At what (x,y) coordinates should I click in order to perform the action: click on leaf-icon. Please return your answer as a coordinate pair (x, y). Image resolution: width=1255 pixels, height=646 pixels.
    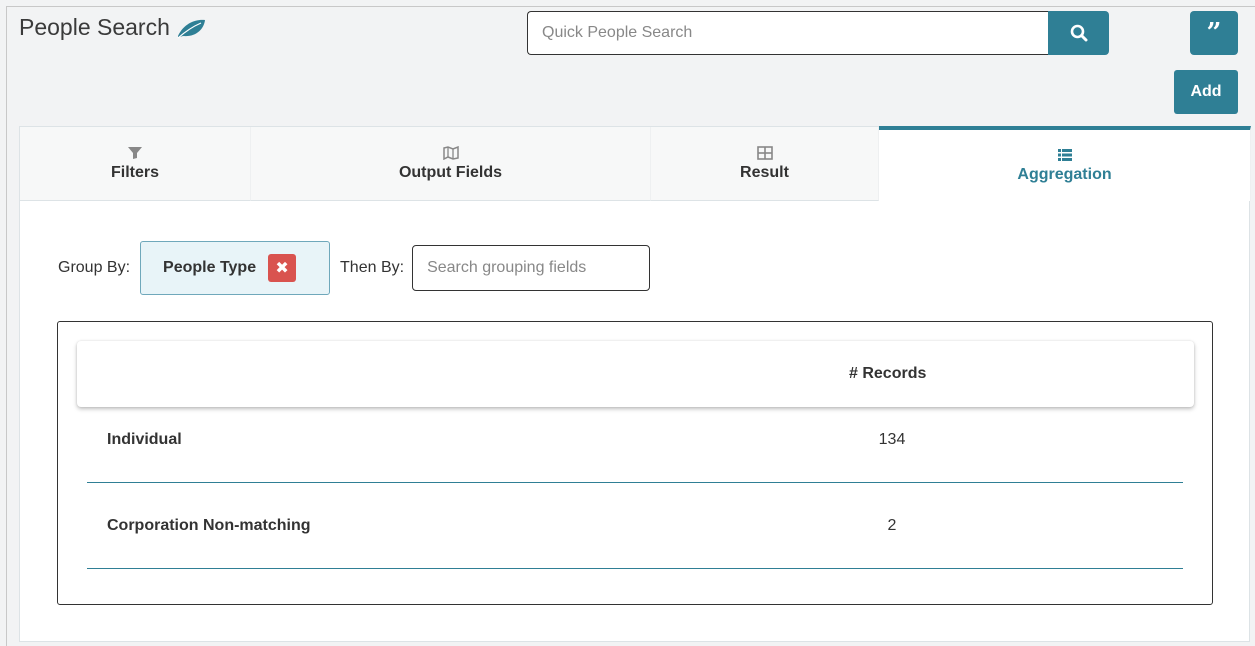
    Looking at the image, I should click on (191, 28).